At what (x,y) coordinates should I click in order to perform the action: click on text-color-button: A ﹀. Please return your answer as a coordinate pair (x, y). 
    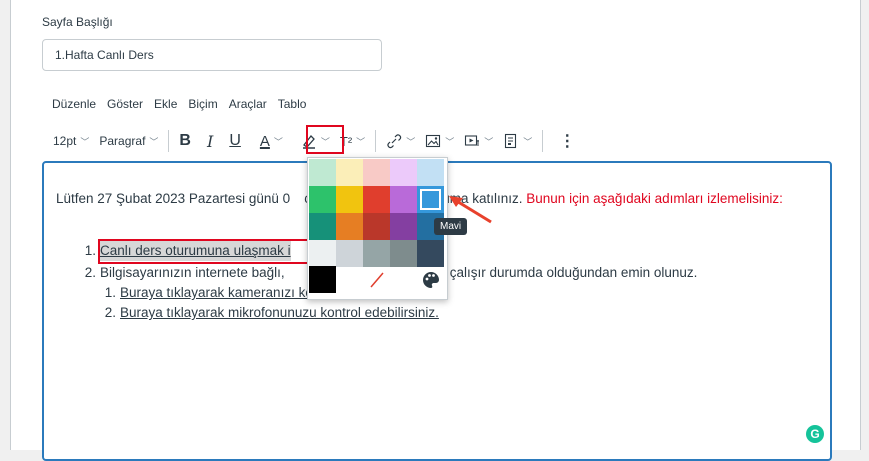
    Looking at the image, I should click on (273, 141).